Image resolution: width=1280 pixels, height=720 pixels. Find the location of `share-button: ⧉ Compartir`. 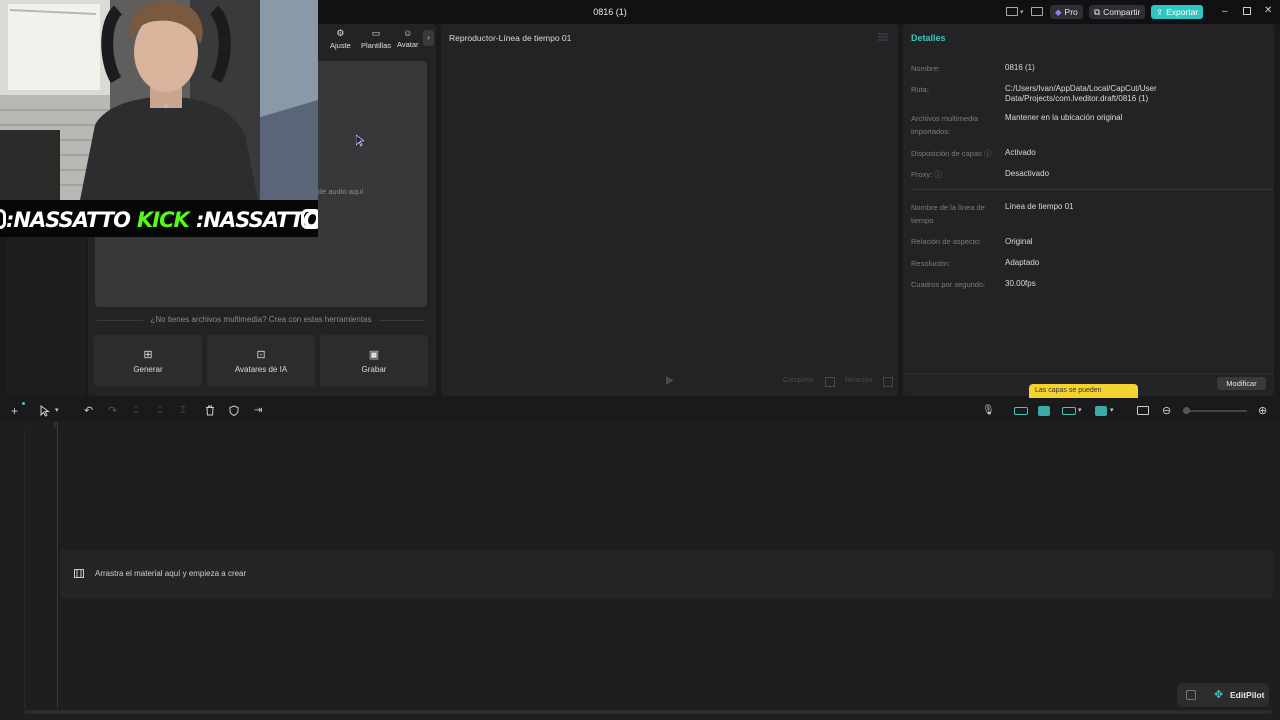

share-button: ⧉ Compartir is located at coordinates (1117, 12).